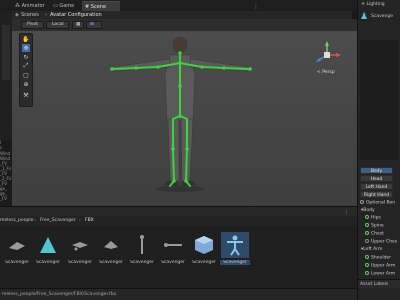 Image resolution: width=400 pixels, height=300 pixels. Describe the element at coordinates (368, 210) in the screenshot. I see `tree-group-body: ▾Body` at that location.